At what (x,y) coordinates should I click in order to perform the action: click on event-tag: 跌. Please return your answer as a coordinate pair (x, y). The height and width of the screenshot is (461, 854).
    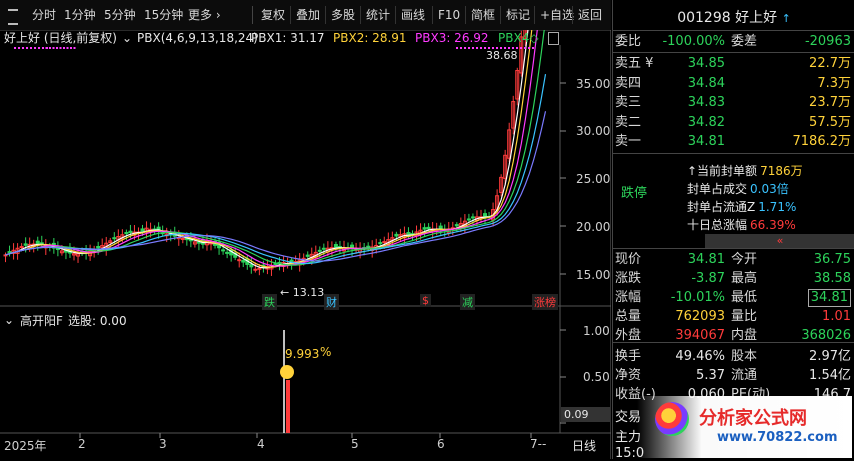
    Looking at the image, I should click on (269, 302).